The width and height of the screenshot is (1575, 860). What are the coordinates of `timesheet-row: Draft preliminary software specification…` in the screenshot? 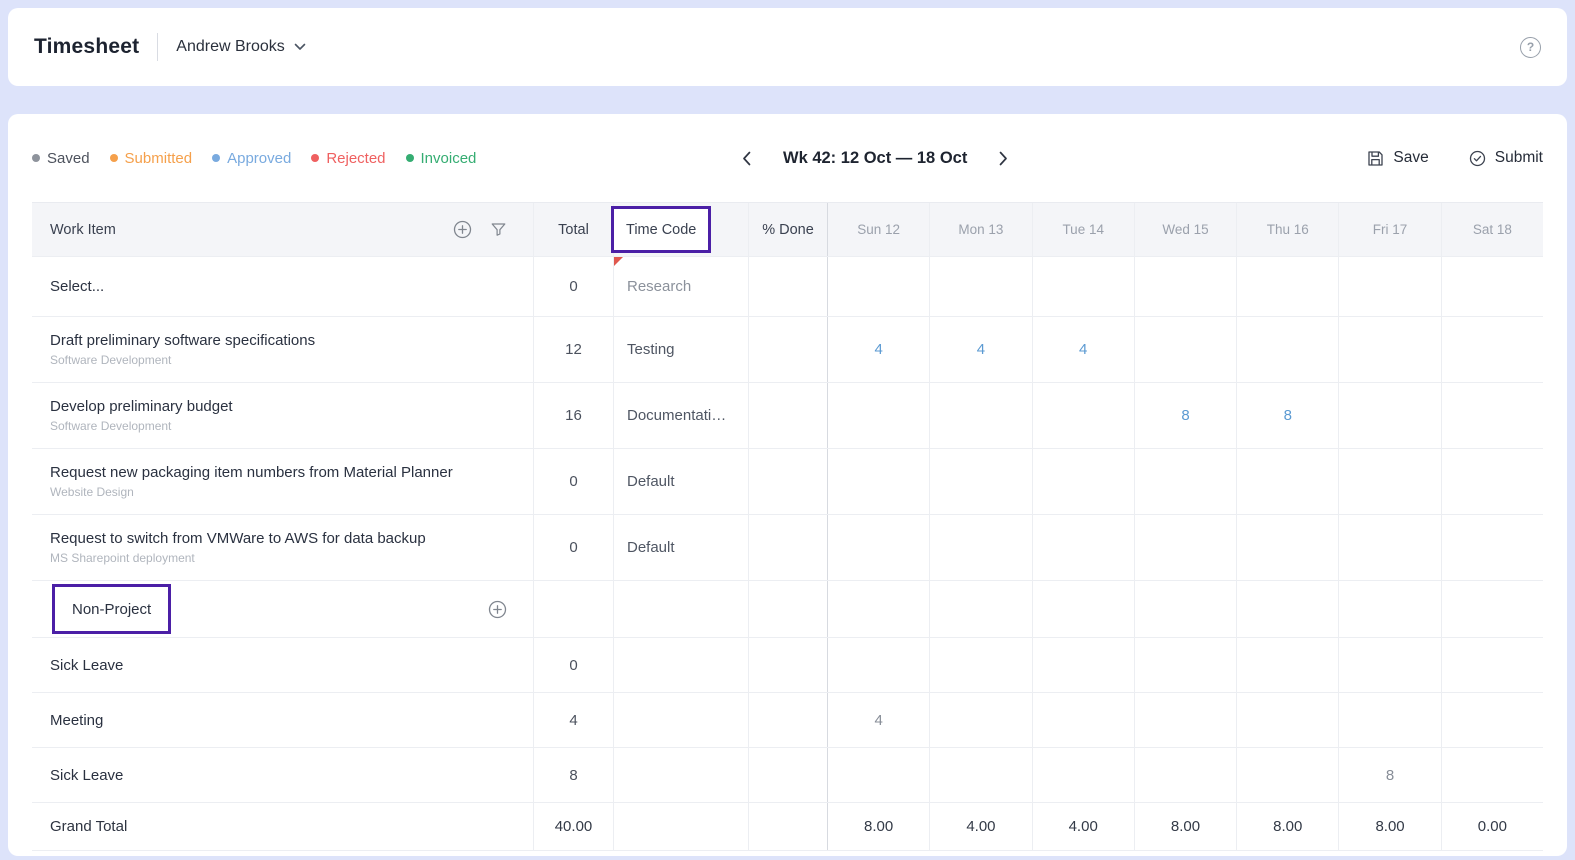 It's located at (787, 350).